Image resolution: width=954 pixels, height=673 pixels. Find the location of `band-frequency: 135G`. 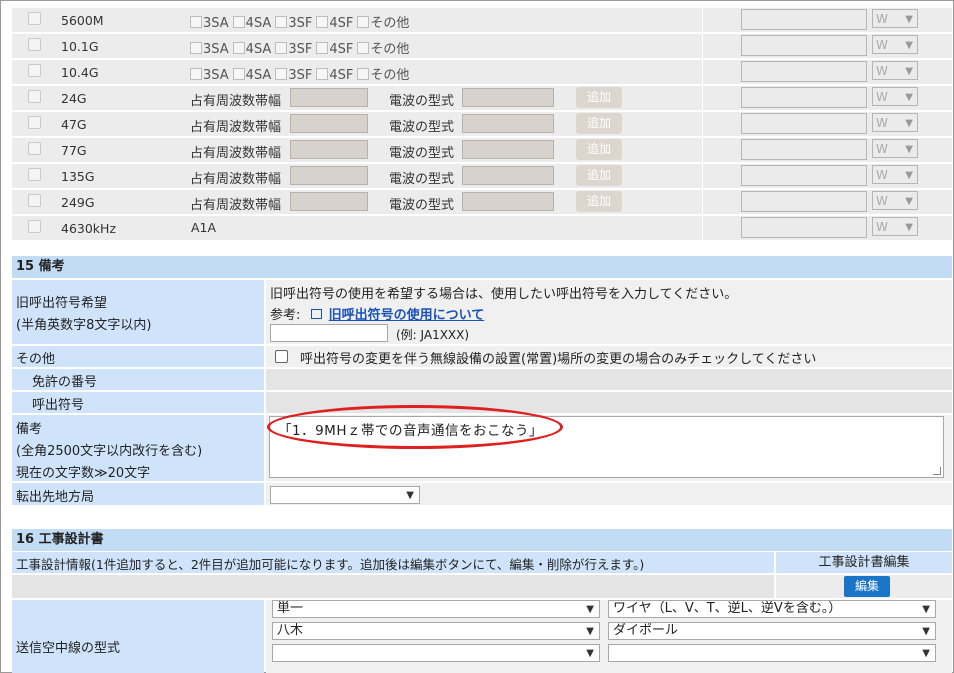

band-frequency: 135G is located at coordinates (78, 176).